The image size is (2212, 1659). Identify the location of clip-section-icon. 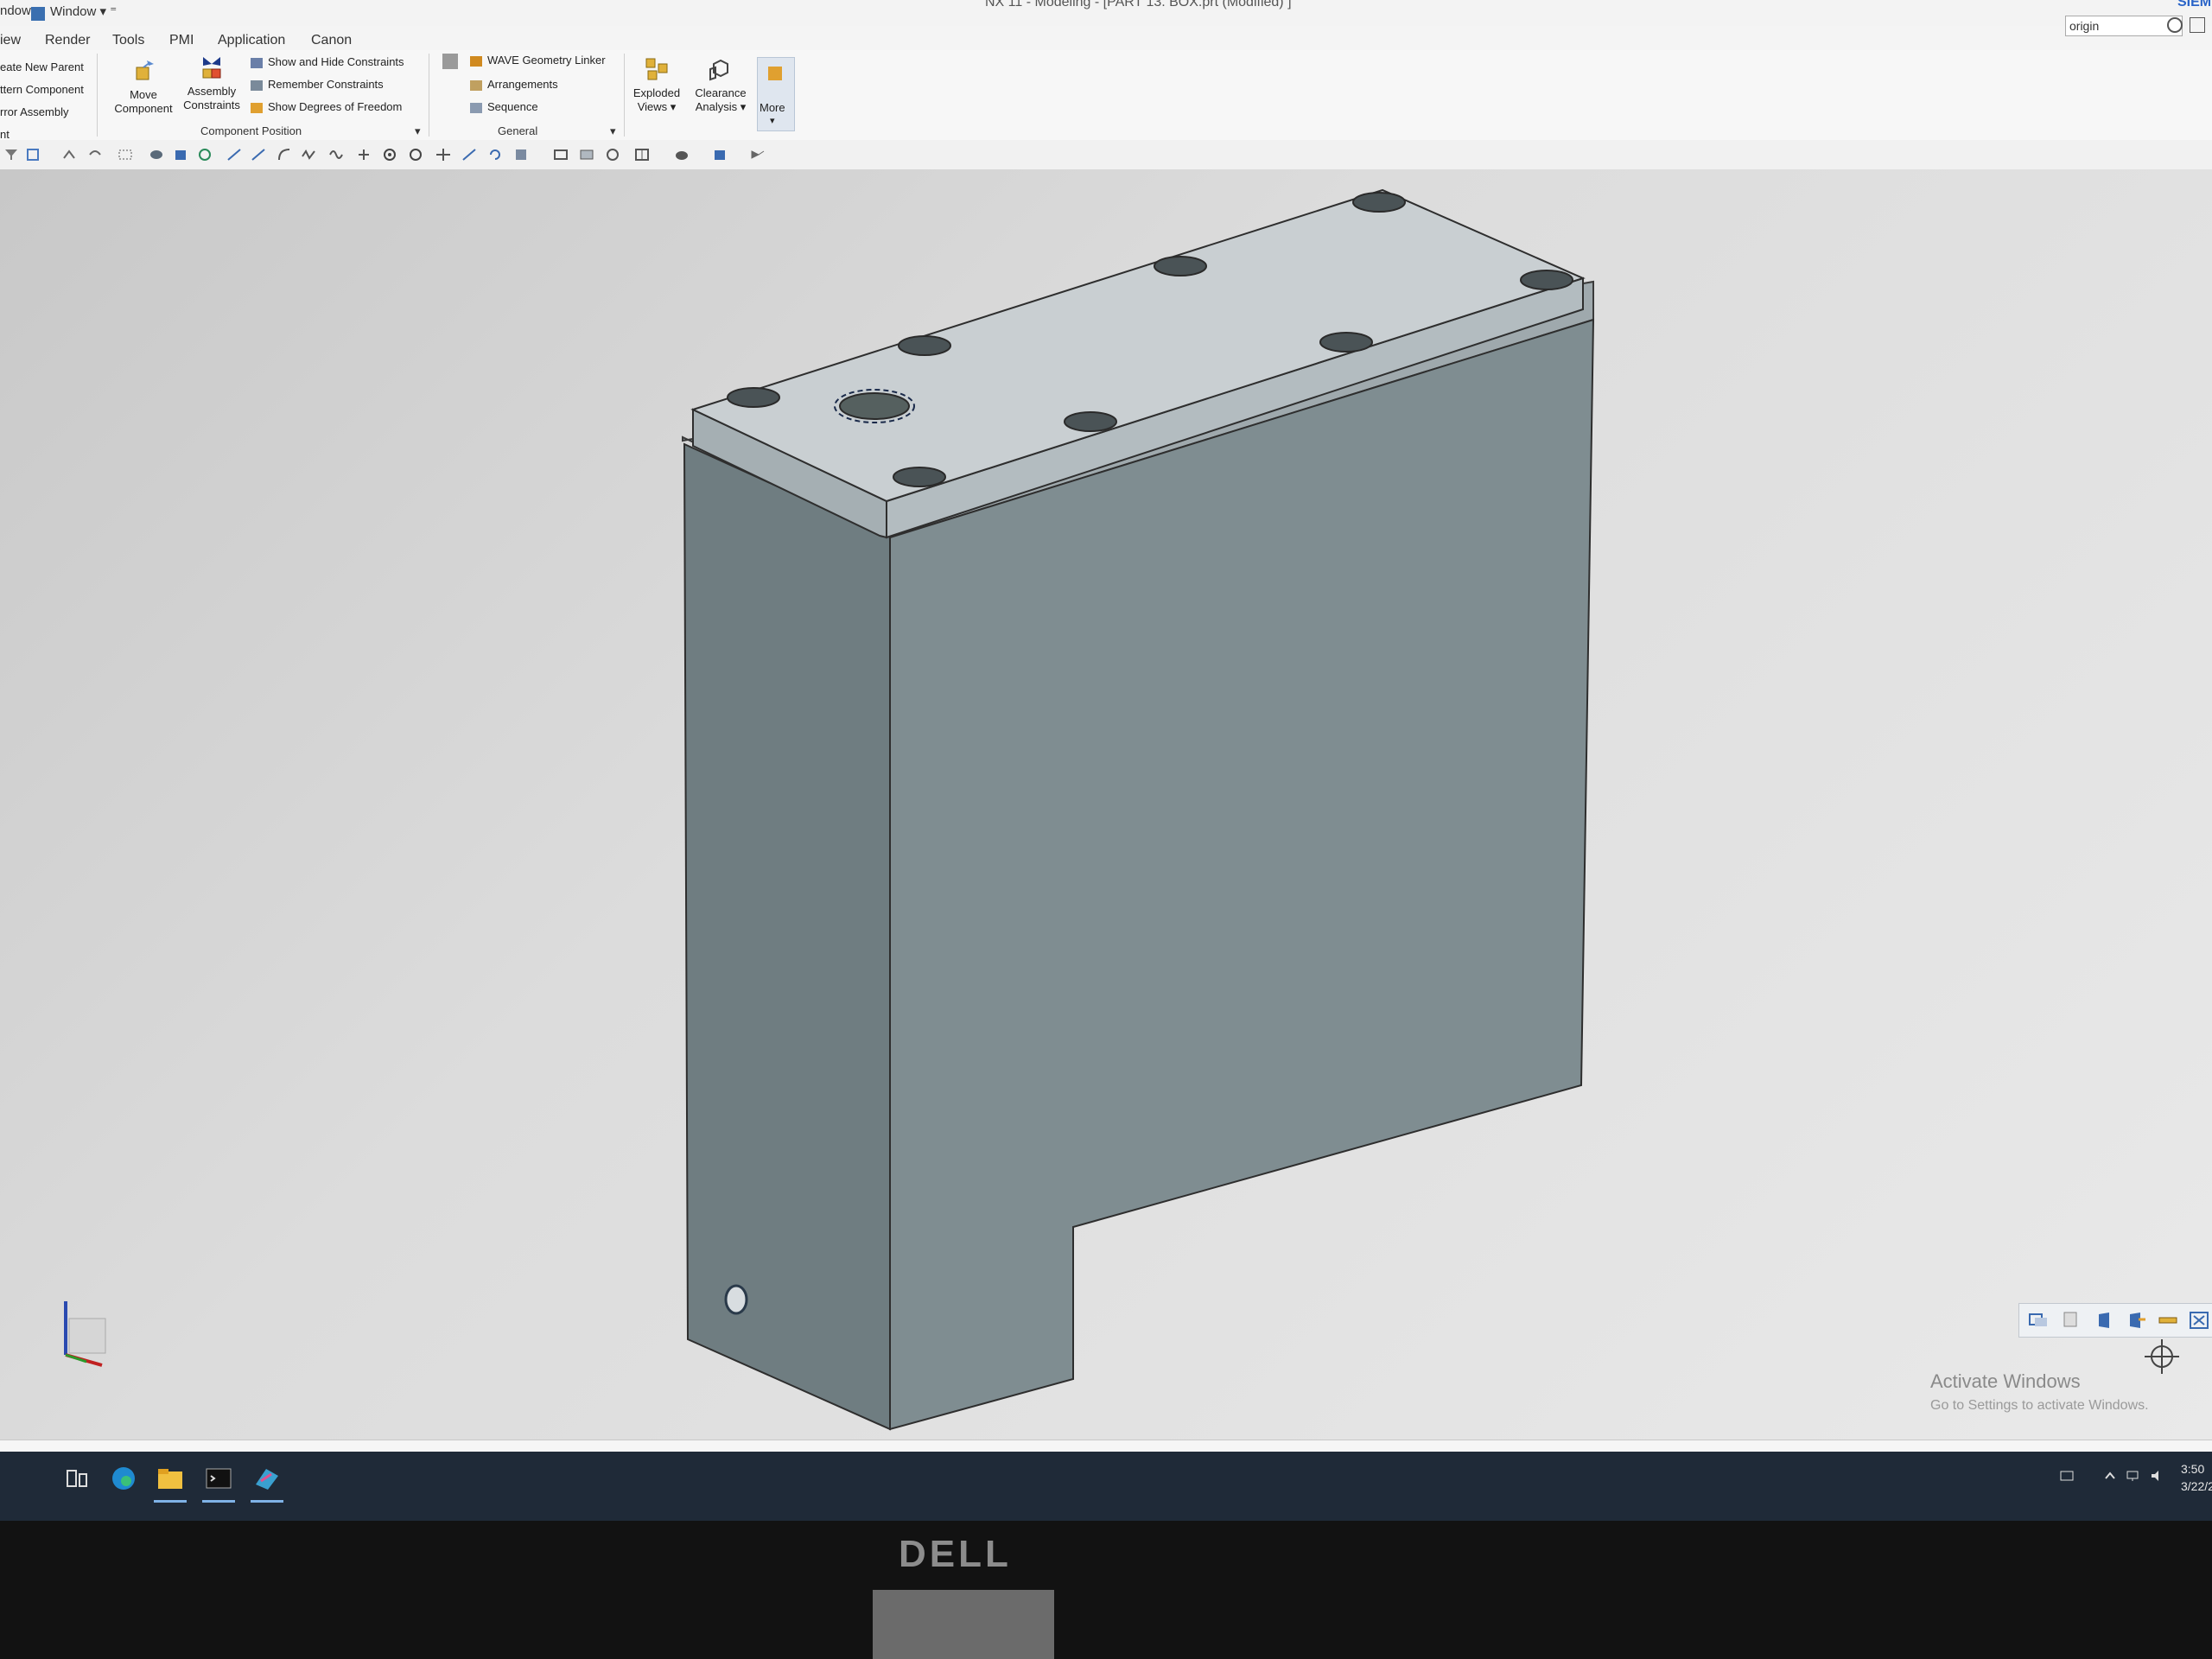
(2136, 1320).